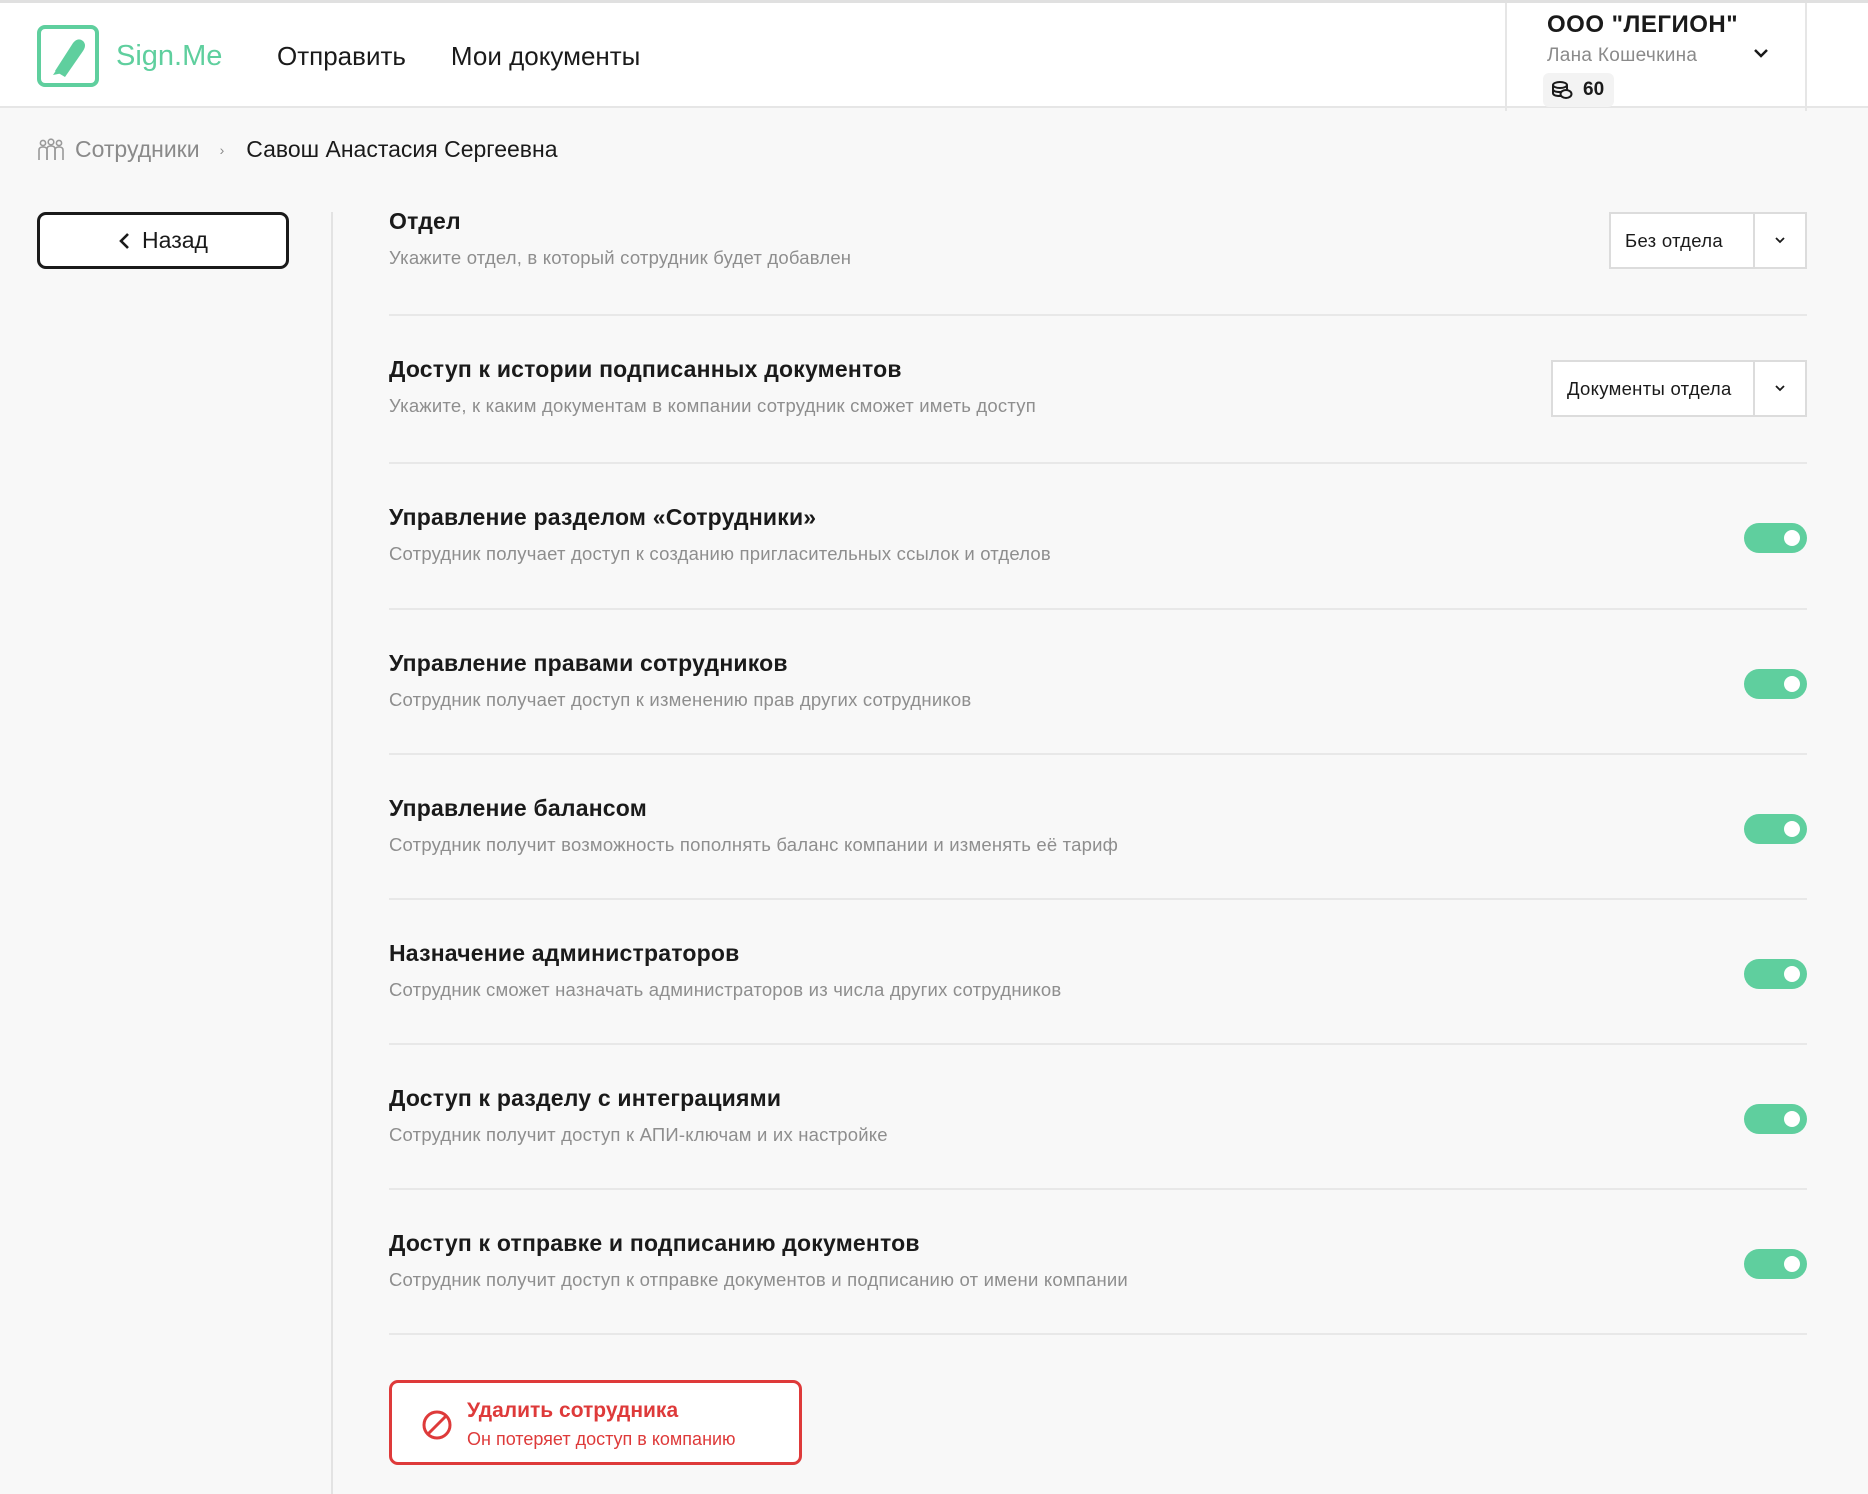 This screenshot has height=1494, width=1868. I want to click on setting-title: Назначение администраторов, so click(564, 953).